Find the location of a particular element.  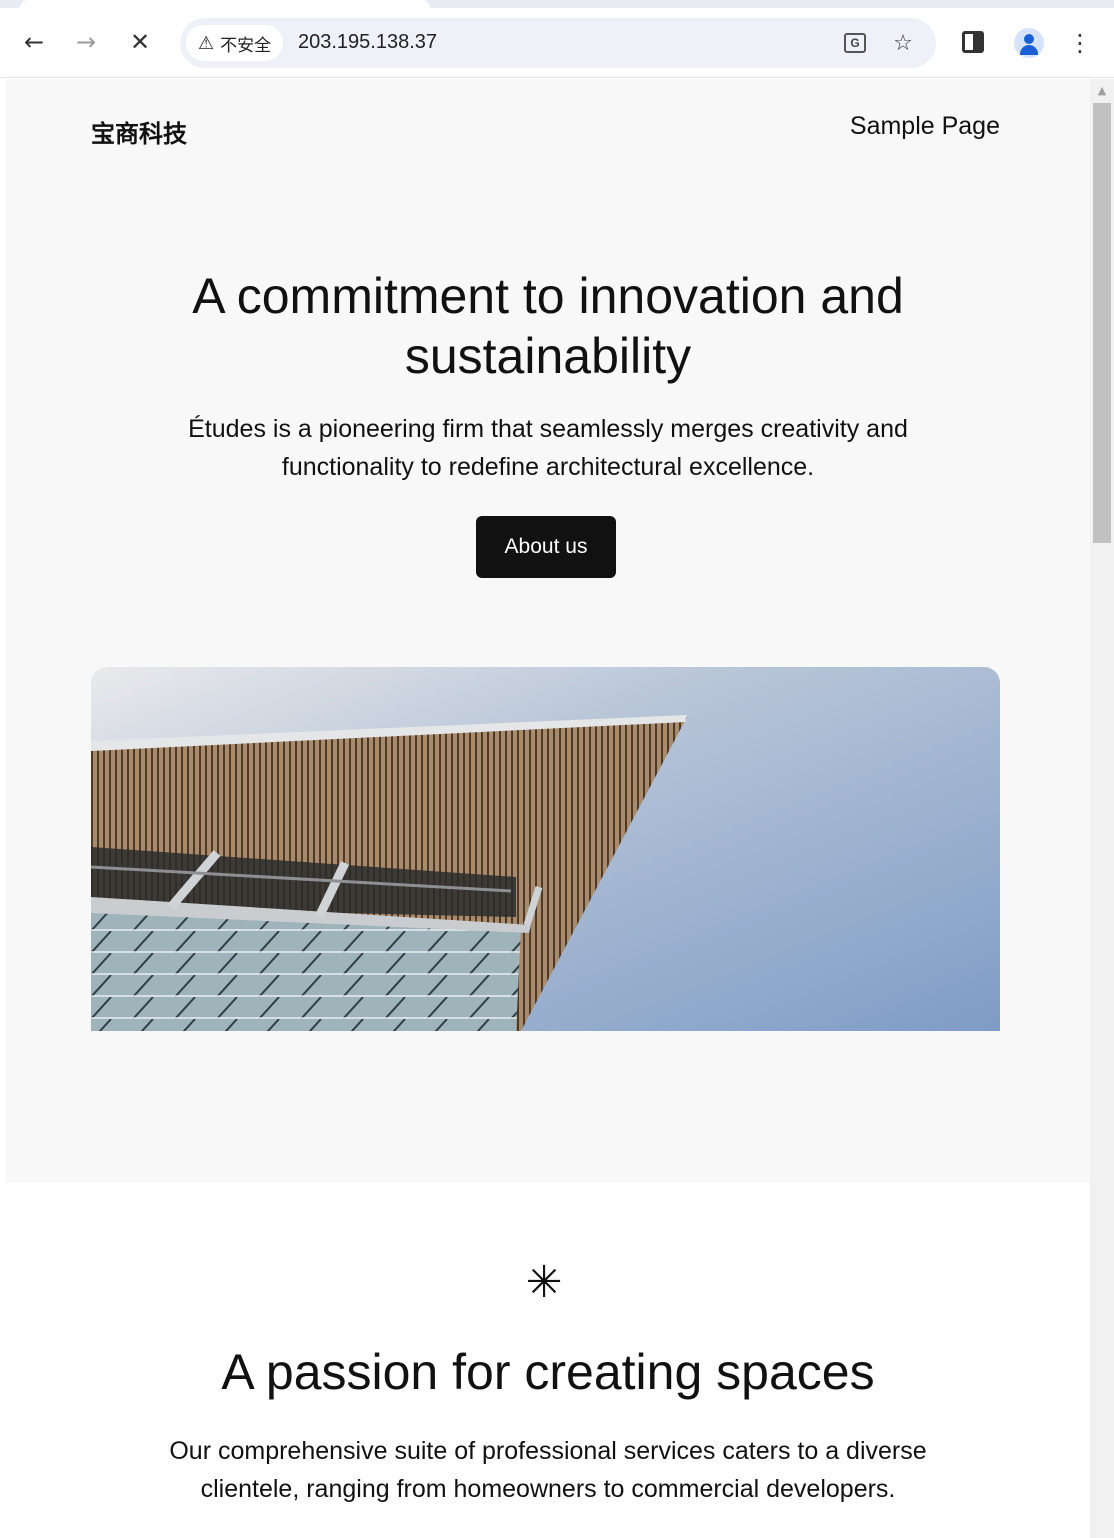

nav-link-sample-page: Sample Page is located at coordinates (925, 126).